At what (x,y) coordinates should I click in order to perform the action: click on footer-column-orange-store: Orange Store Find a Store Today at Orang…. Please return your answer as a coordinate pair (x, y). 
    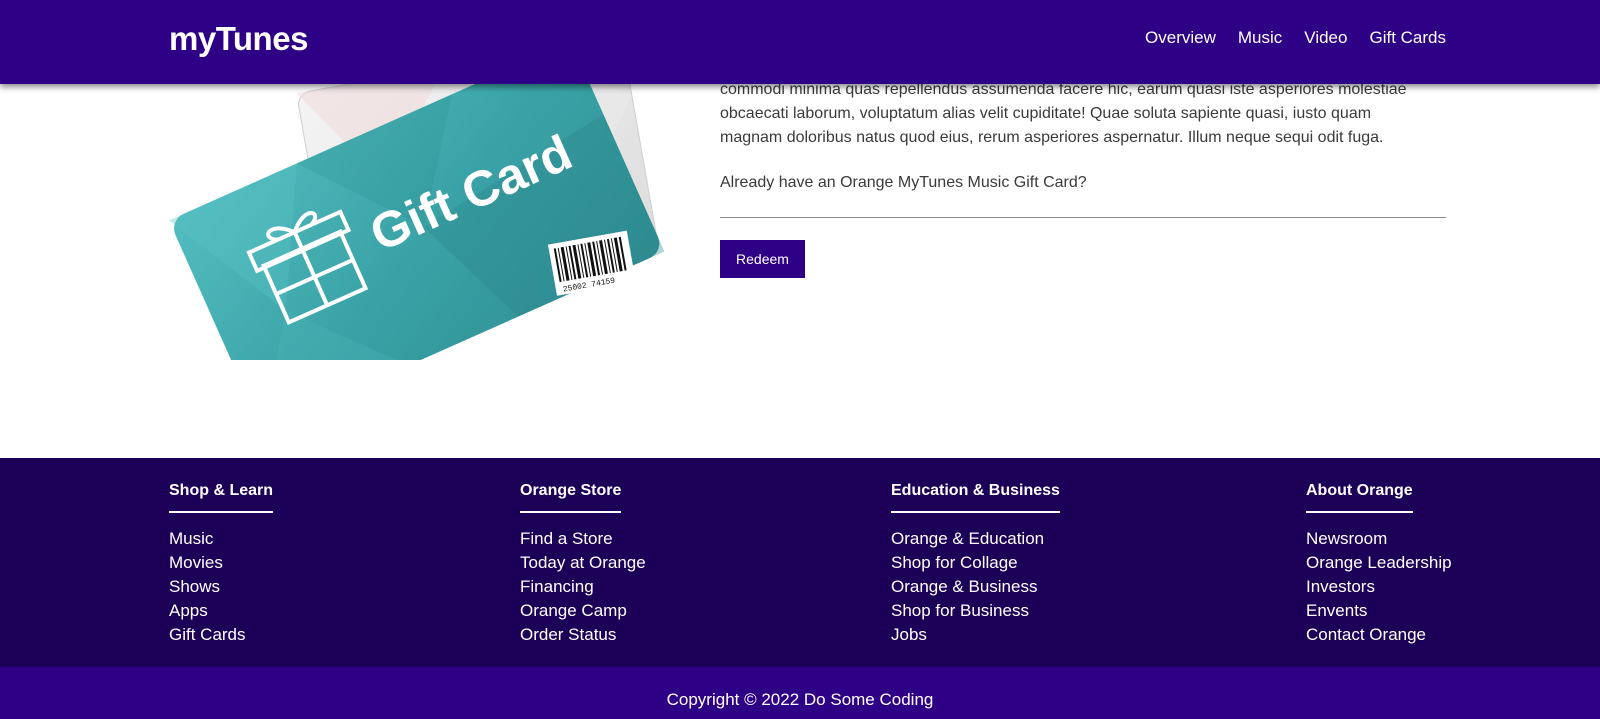
    Looking at the image, I should click on (583, 564).